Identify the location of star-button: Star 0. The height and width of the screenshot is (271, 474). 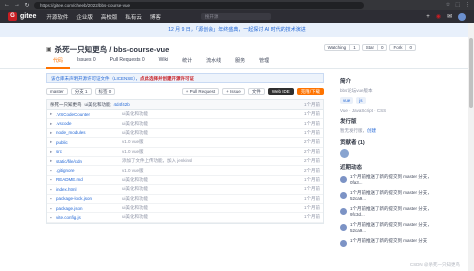
(374, 47).